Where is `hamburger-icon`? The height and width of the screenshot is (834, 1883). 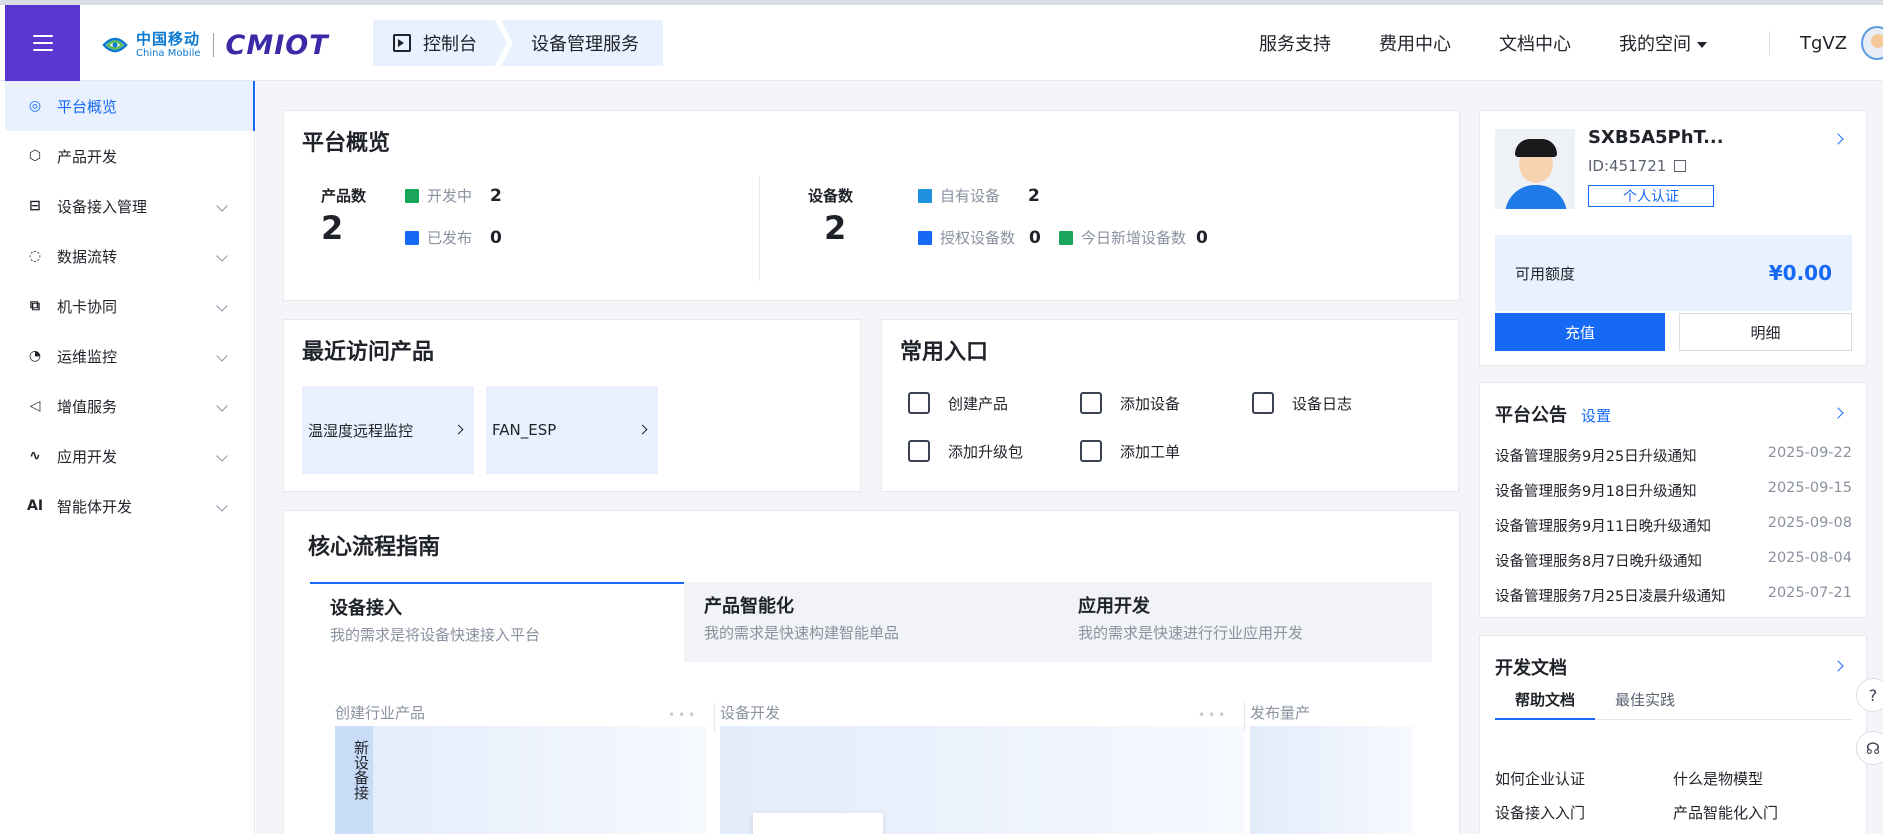 hamburger-icon is located at coordinates (42, 43).